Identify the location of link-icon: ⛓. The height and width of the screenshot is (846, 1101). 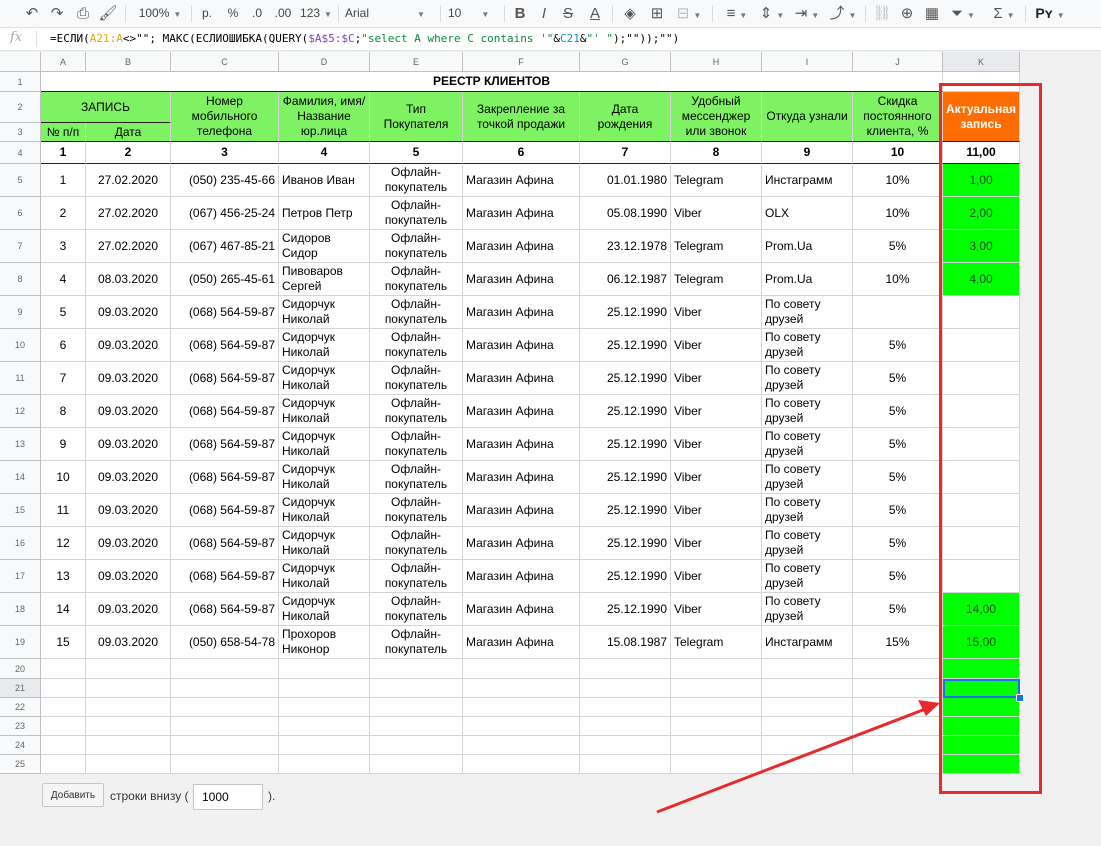
(882, 13).